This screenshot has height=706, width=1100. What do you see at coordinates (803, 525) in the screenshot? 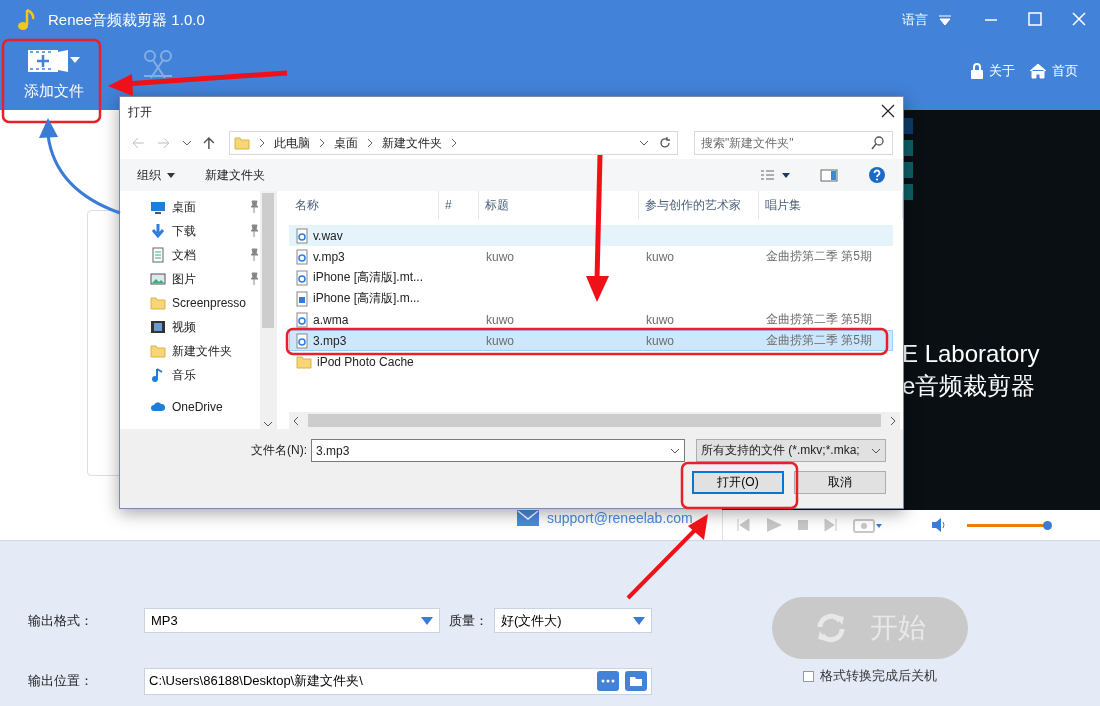
I see `stop-icon` at bounding box center [803, 525].